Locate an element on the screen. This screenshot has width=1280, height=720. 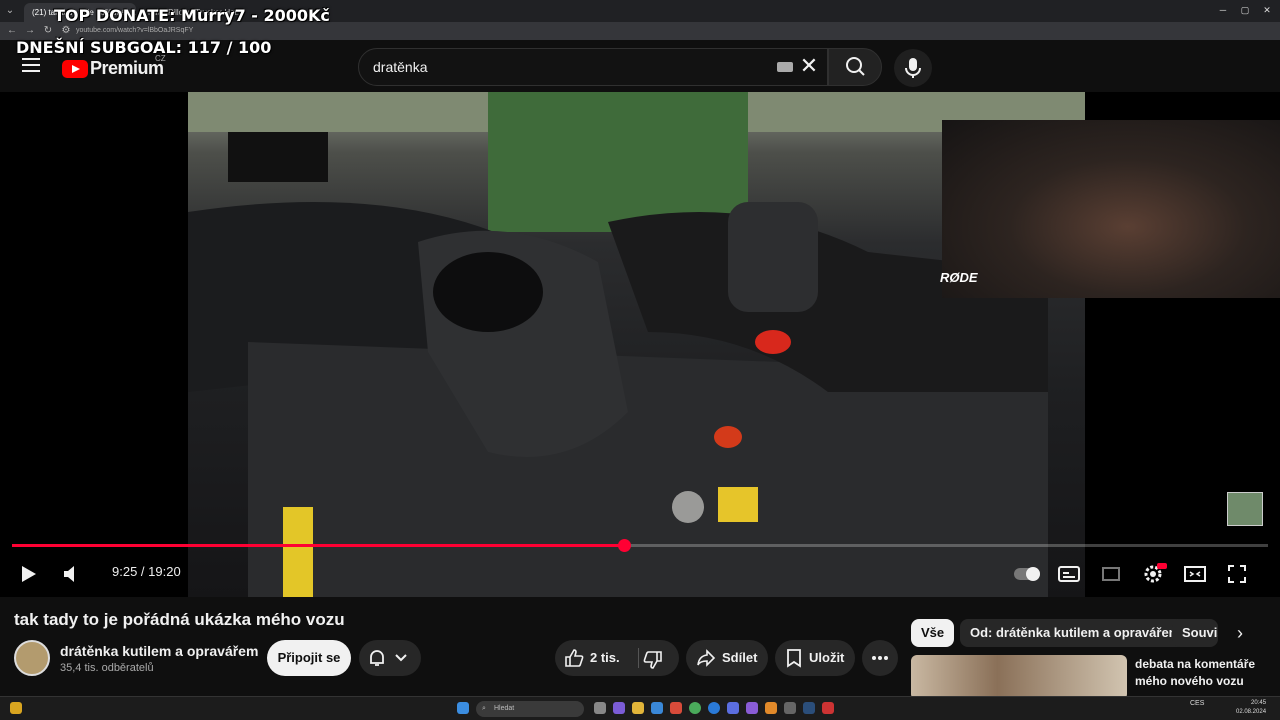
logo-text: Premium is located at coordinates (127, 68).